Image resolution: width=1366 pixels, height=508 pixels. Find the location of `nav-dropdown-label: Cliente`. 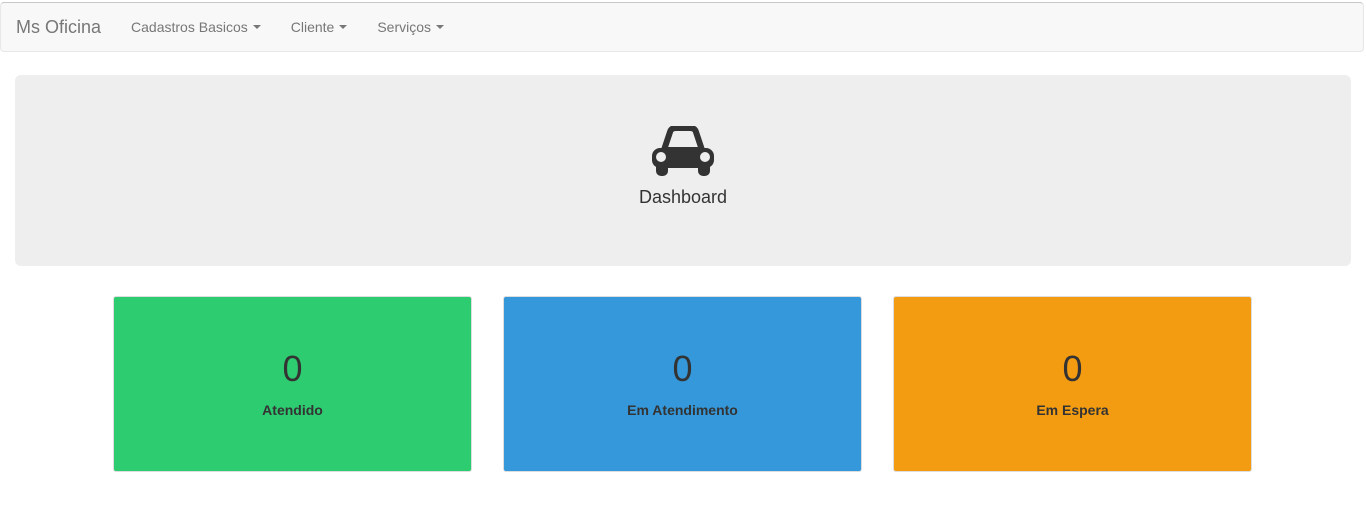

nav-dropdown-label: Cliente is located at coordinates (312, 27).